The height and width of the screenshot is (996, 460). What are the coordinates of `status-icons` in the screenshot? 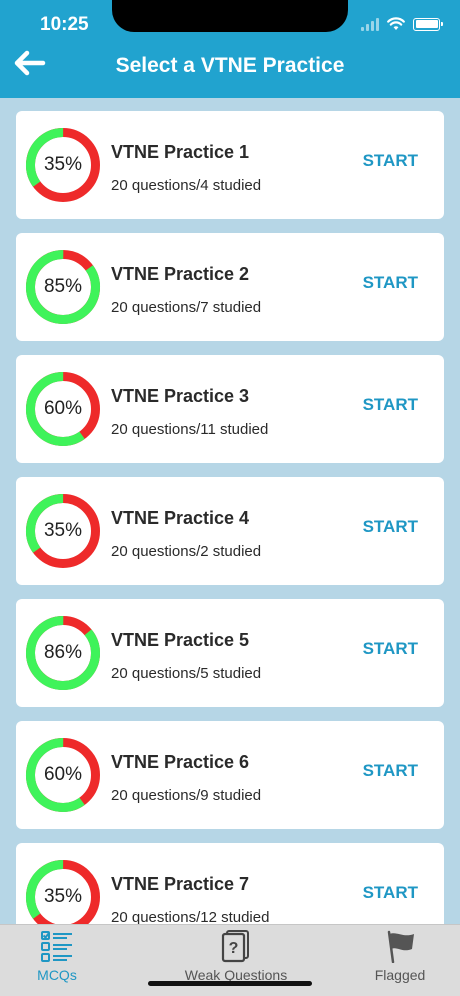 It's located at (402, 24).